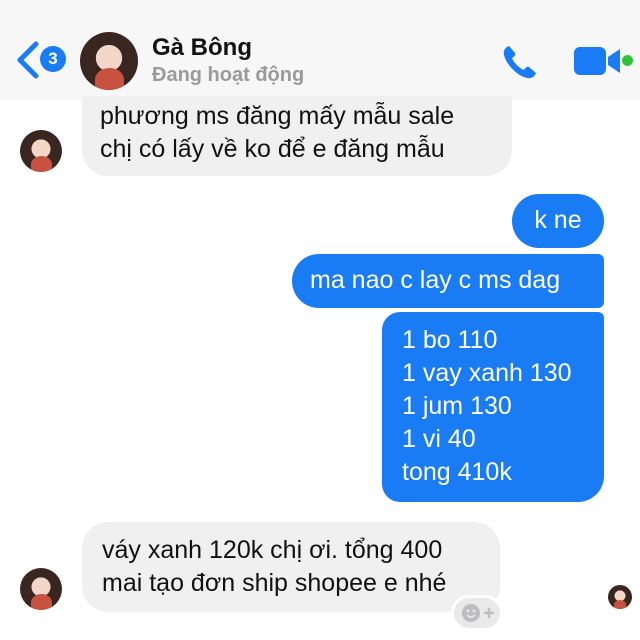  Describe the element at coordinates (272, 149) in the screenshot. I see `message-line: chị có lấy về ko để e đăng mẫu` at that location.